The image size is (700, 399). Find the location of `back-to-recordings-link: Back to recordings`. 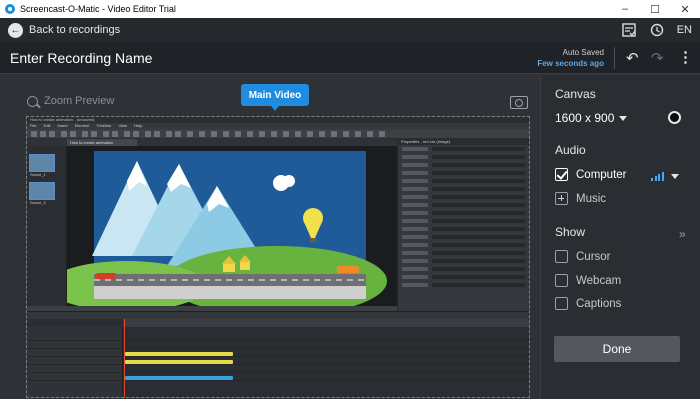

back-to-recordings-link: Back to recordings is located at coordinates (74, 30).